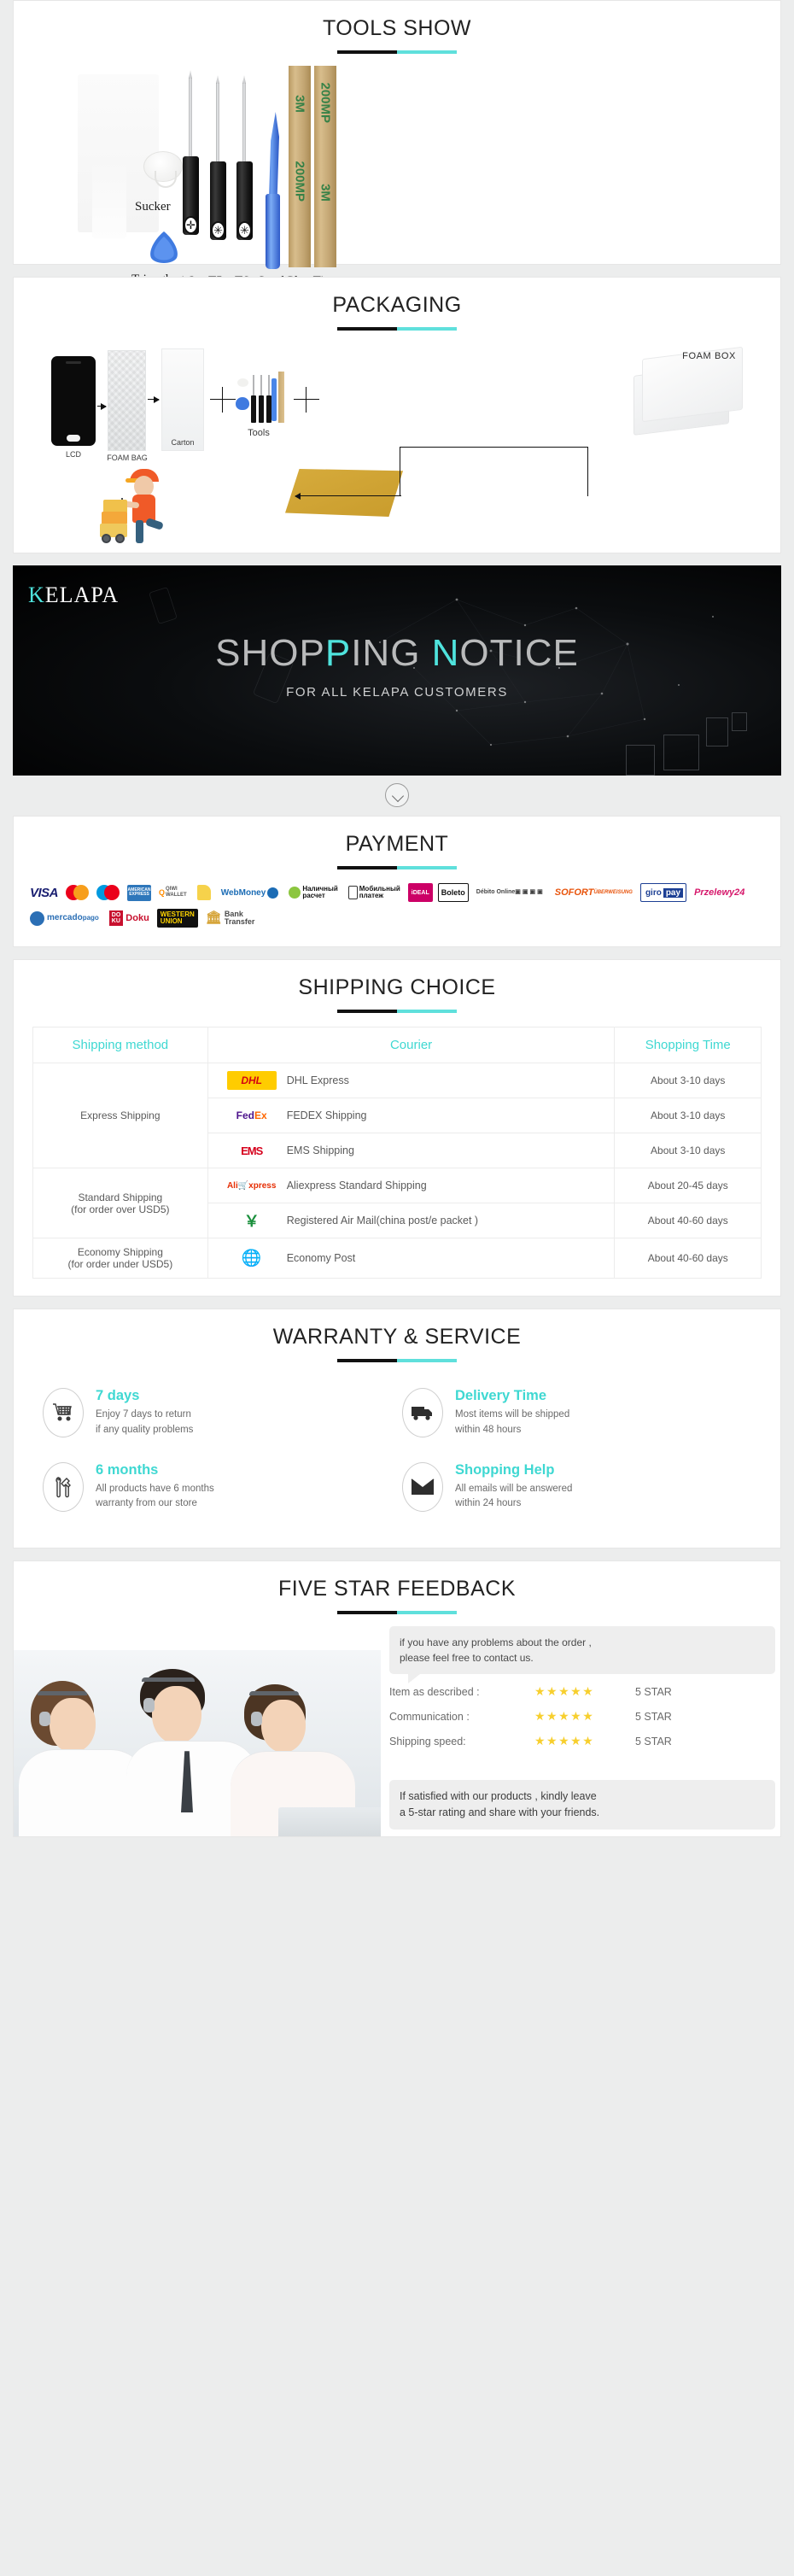  What do you see at coordinates (488, 1429) in the screenshot?
I see `warranty-line-2: within 48 hours` at bounding box center [488, 1429].